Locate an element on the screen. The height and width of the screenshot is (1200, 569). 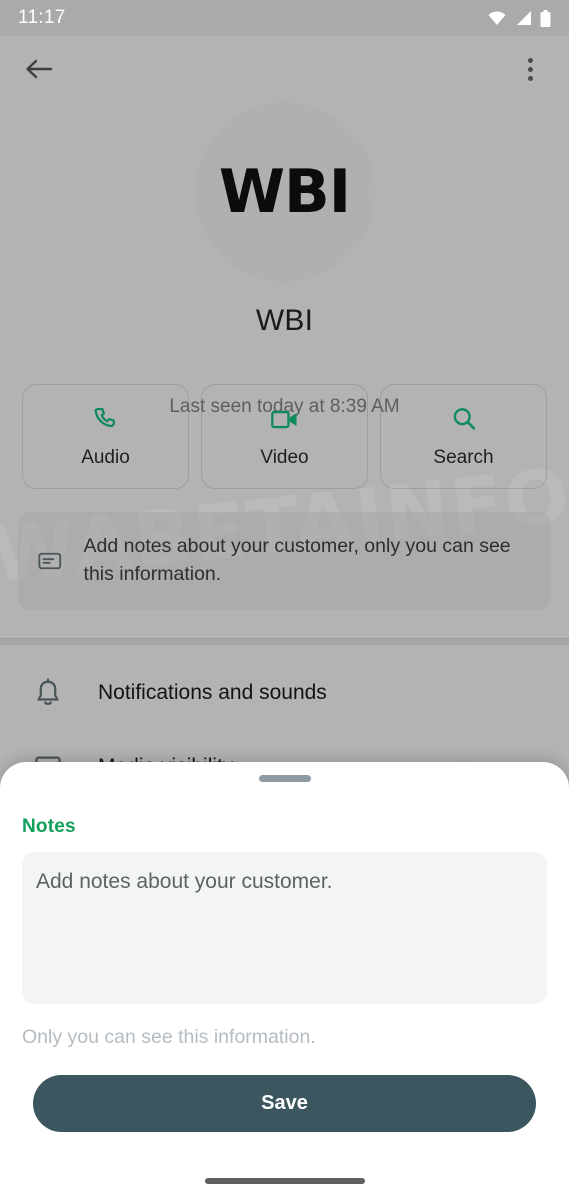
gesture-navigation-bar is located at coordinates (284, 1181).